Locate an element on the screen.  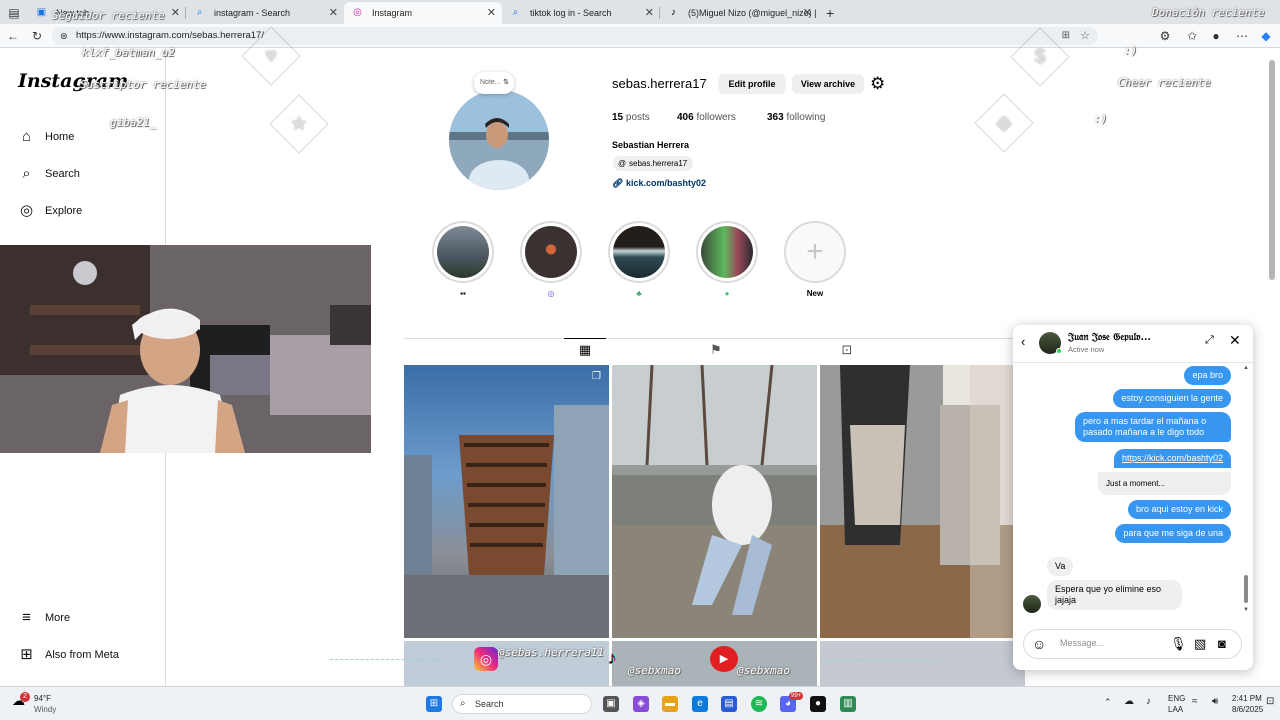
post-thumbnail: ❐ is located at coordinates (506, 501).